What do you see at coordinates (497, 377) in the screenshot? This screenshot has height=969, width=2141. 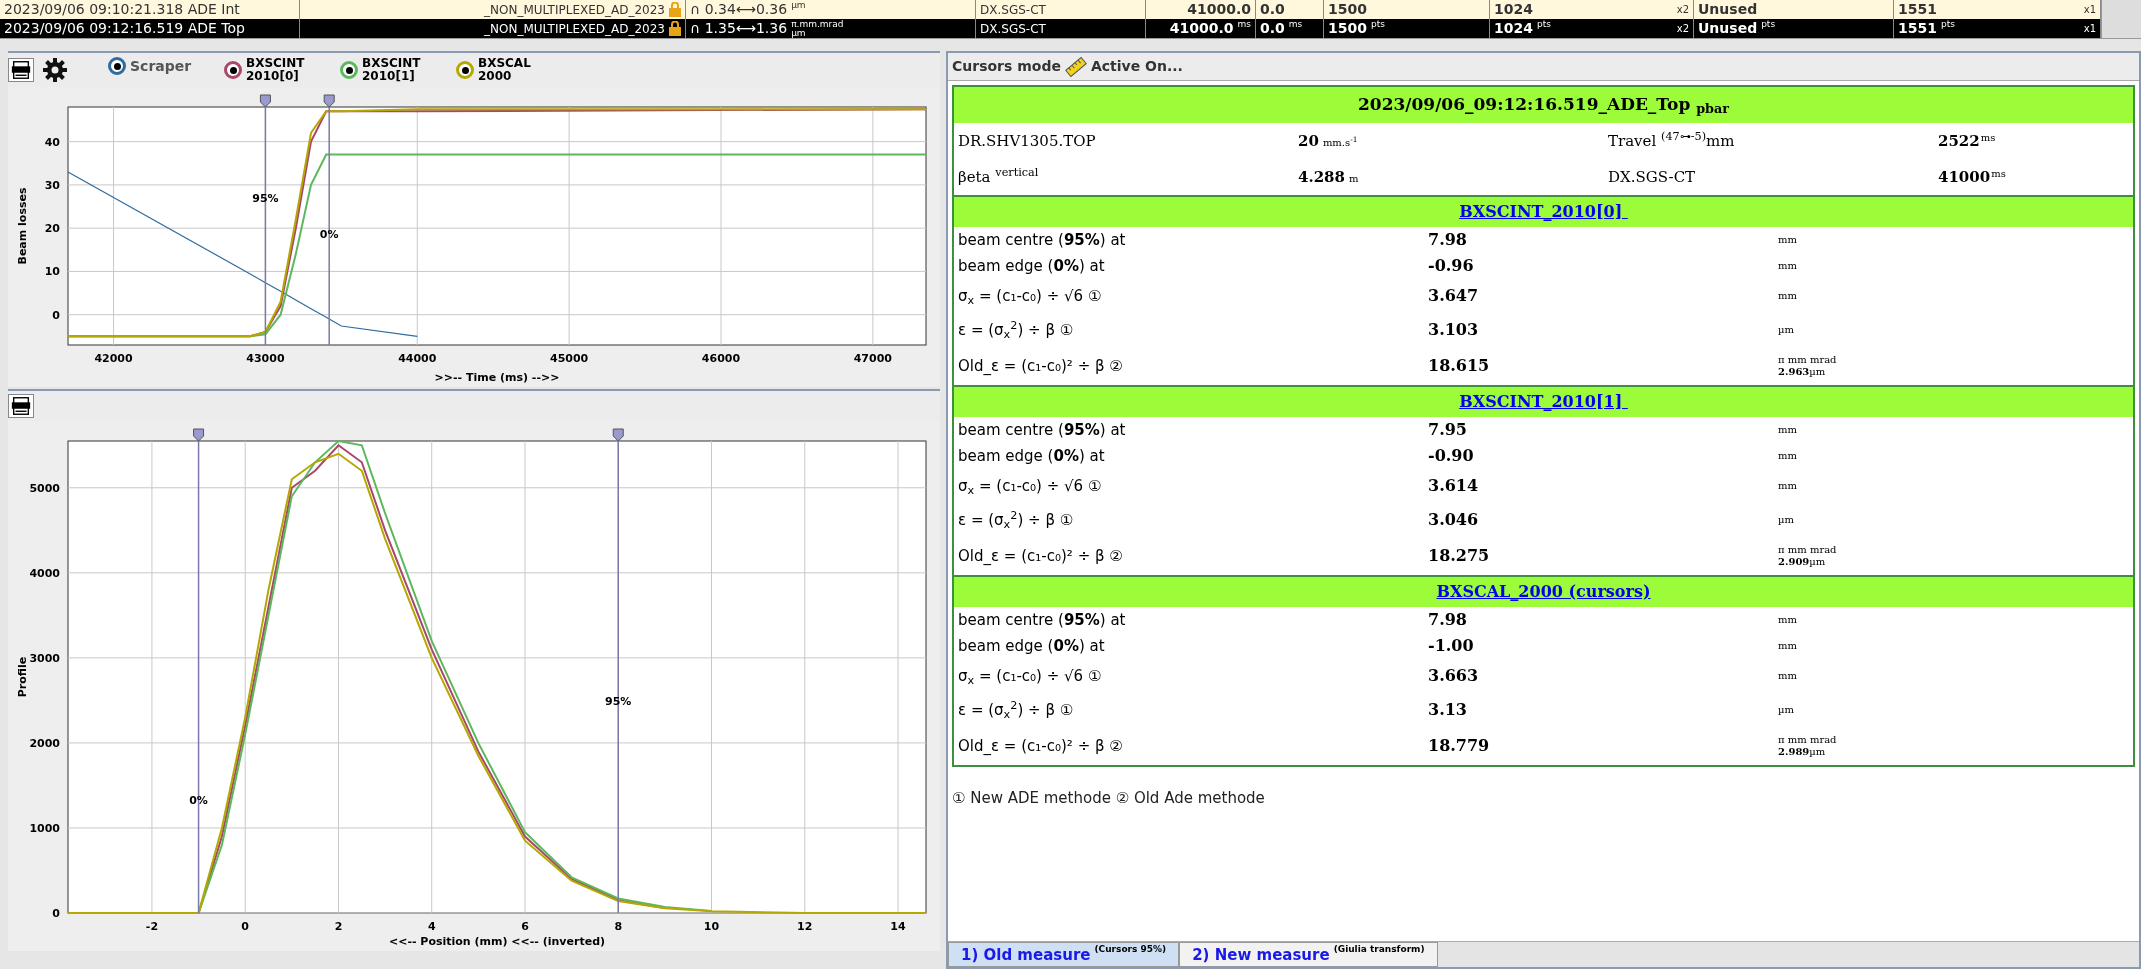 I see `axis-title: >>-- Time (ms) -->>` at bounding box center [497, 377].